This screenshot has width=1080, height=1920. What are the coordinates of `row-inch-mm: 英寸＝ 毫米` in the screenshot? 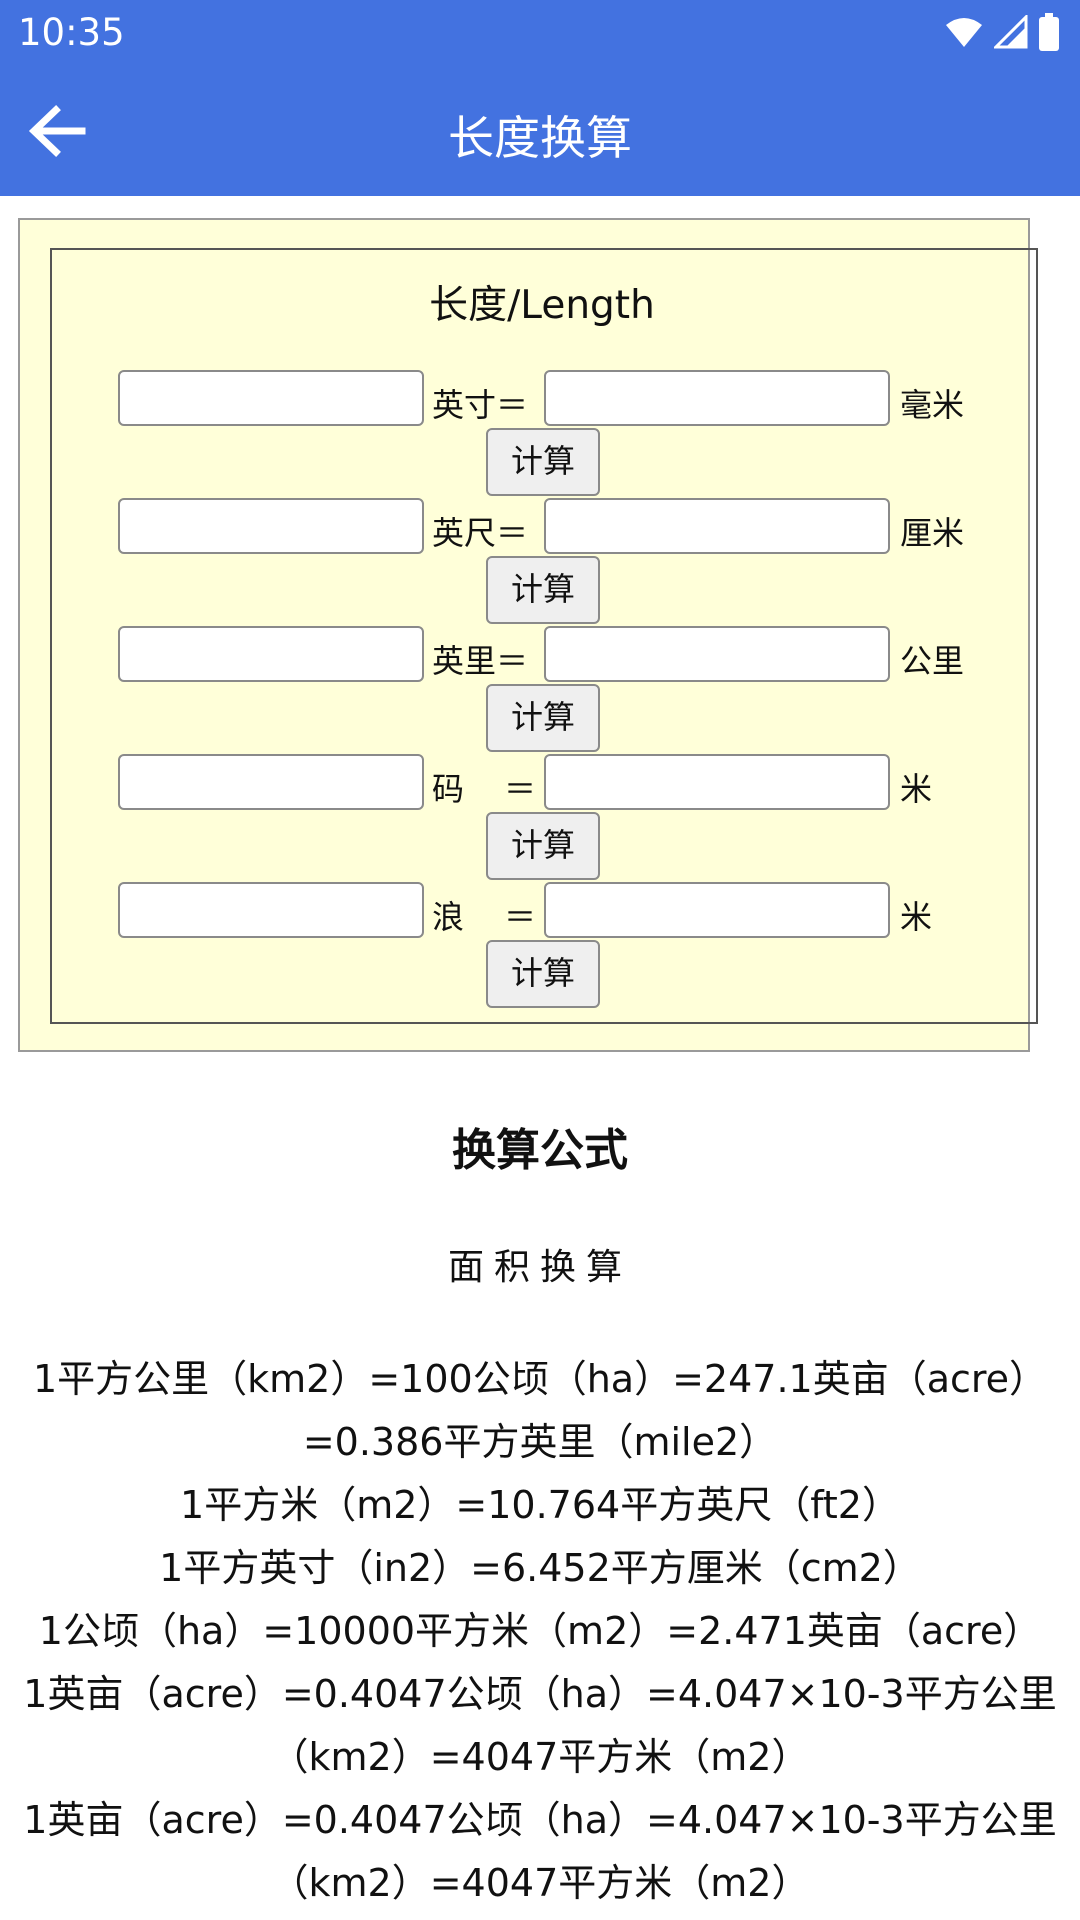 It's located at (540, 399).